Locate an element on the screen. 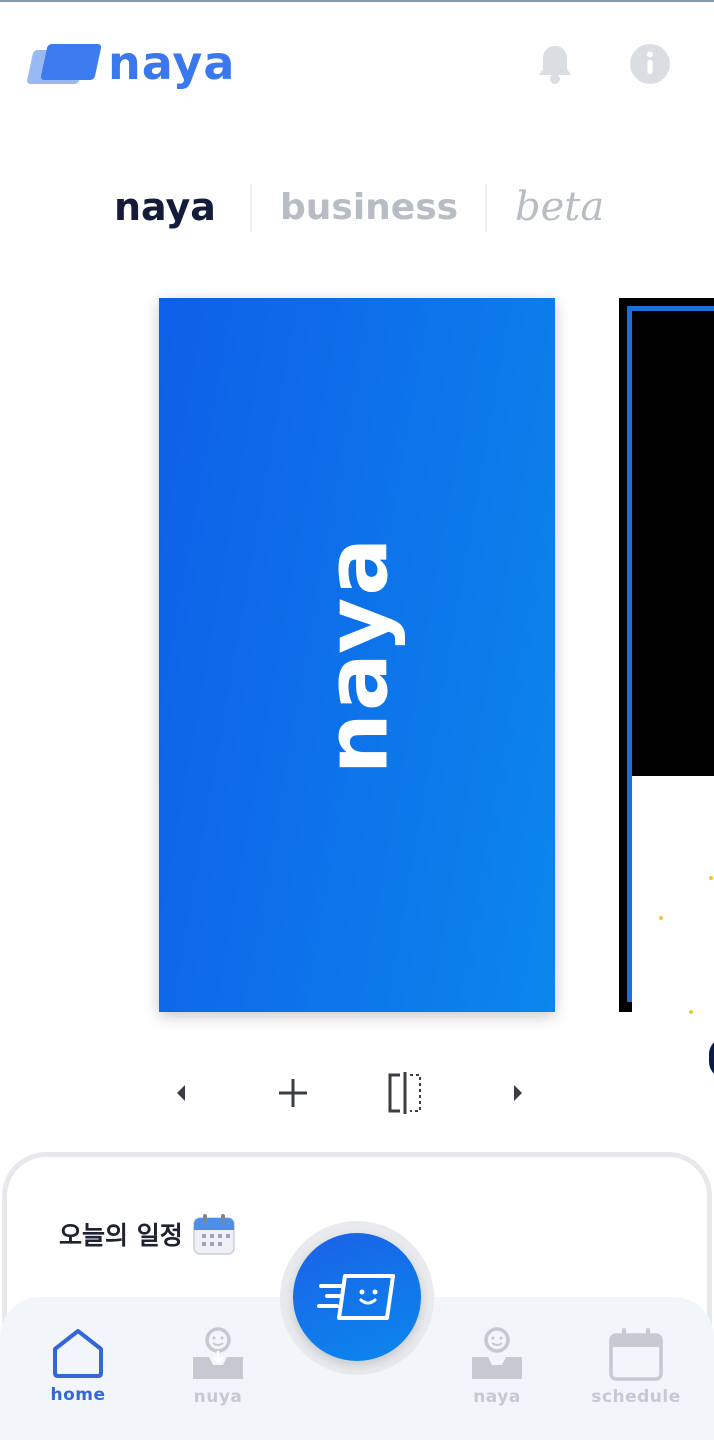  card-logo-text: naya is located at coordinates (357, 655).